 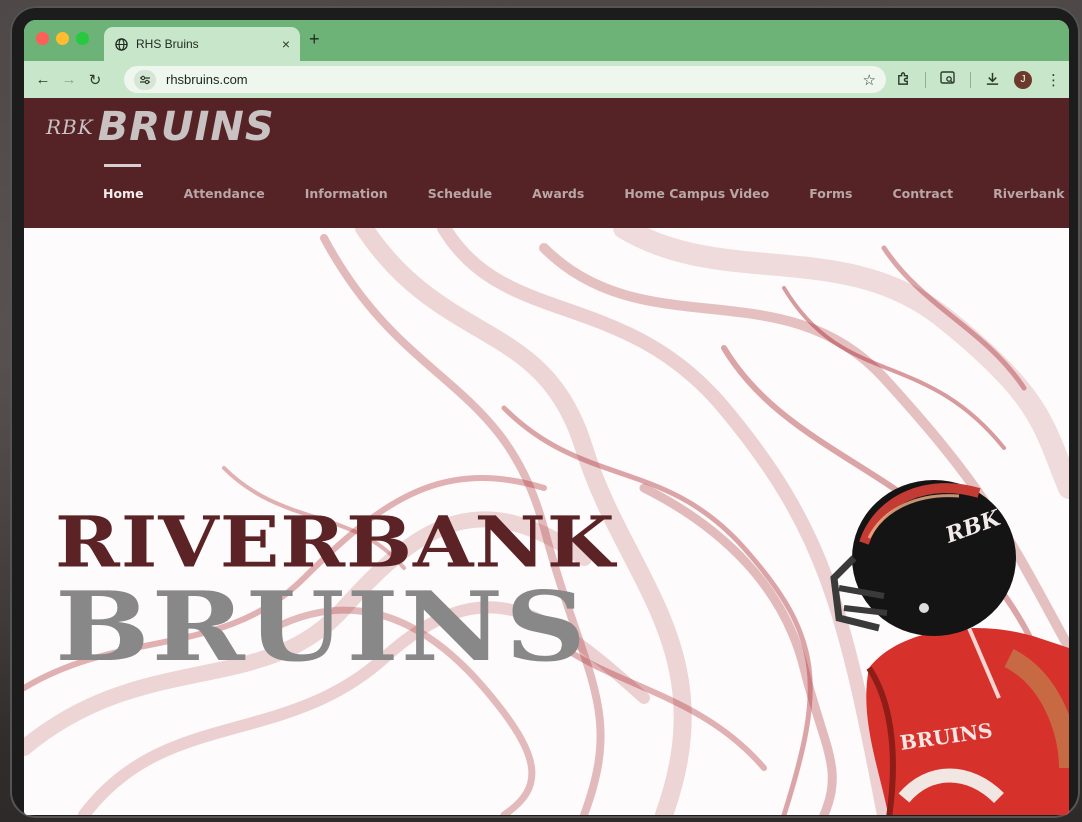 What do you see at coordinates (82, 38) in the screenshot?
I see `zoom-window-button` at bounding box center [82, 38].